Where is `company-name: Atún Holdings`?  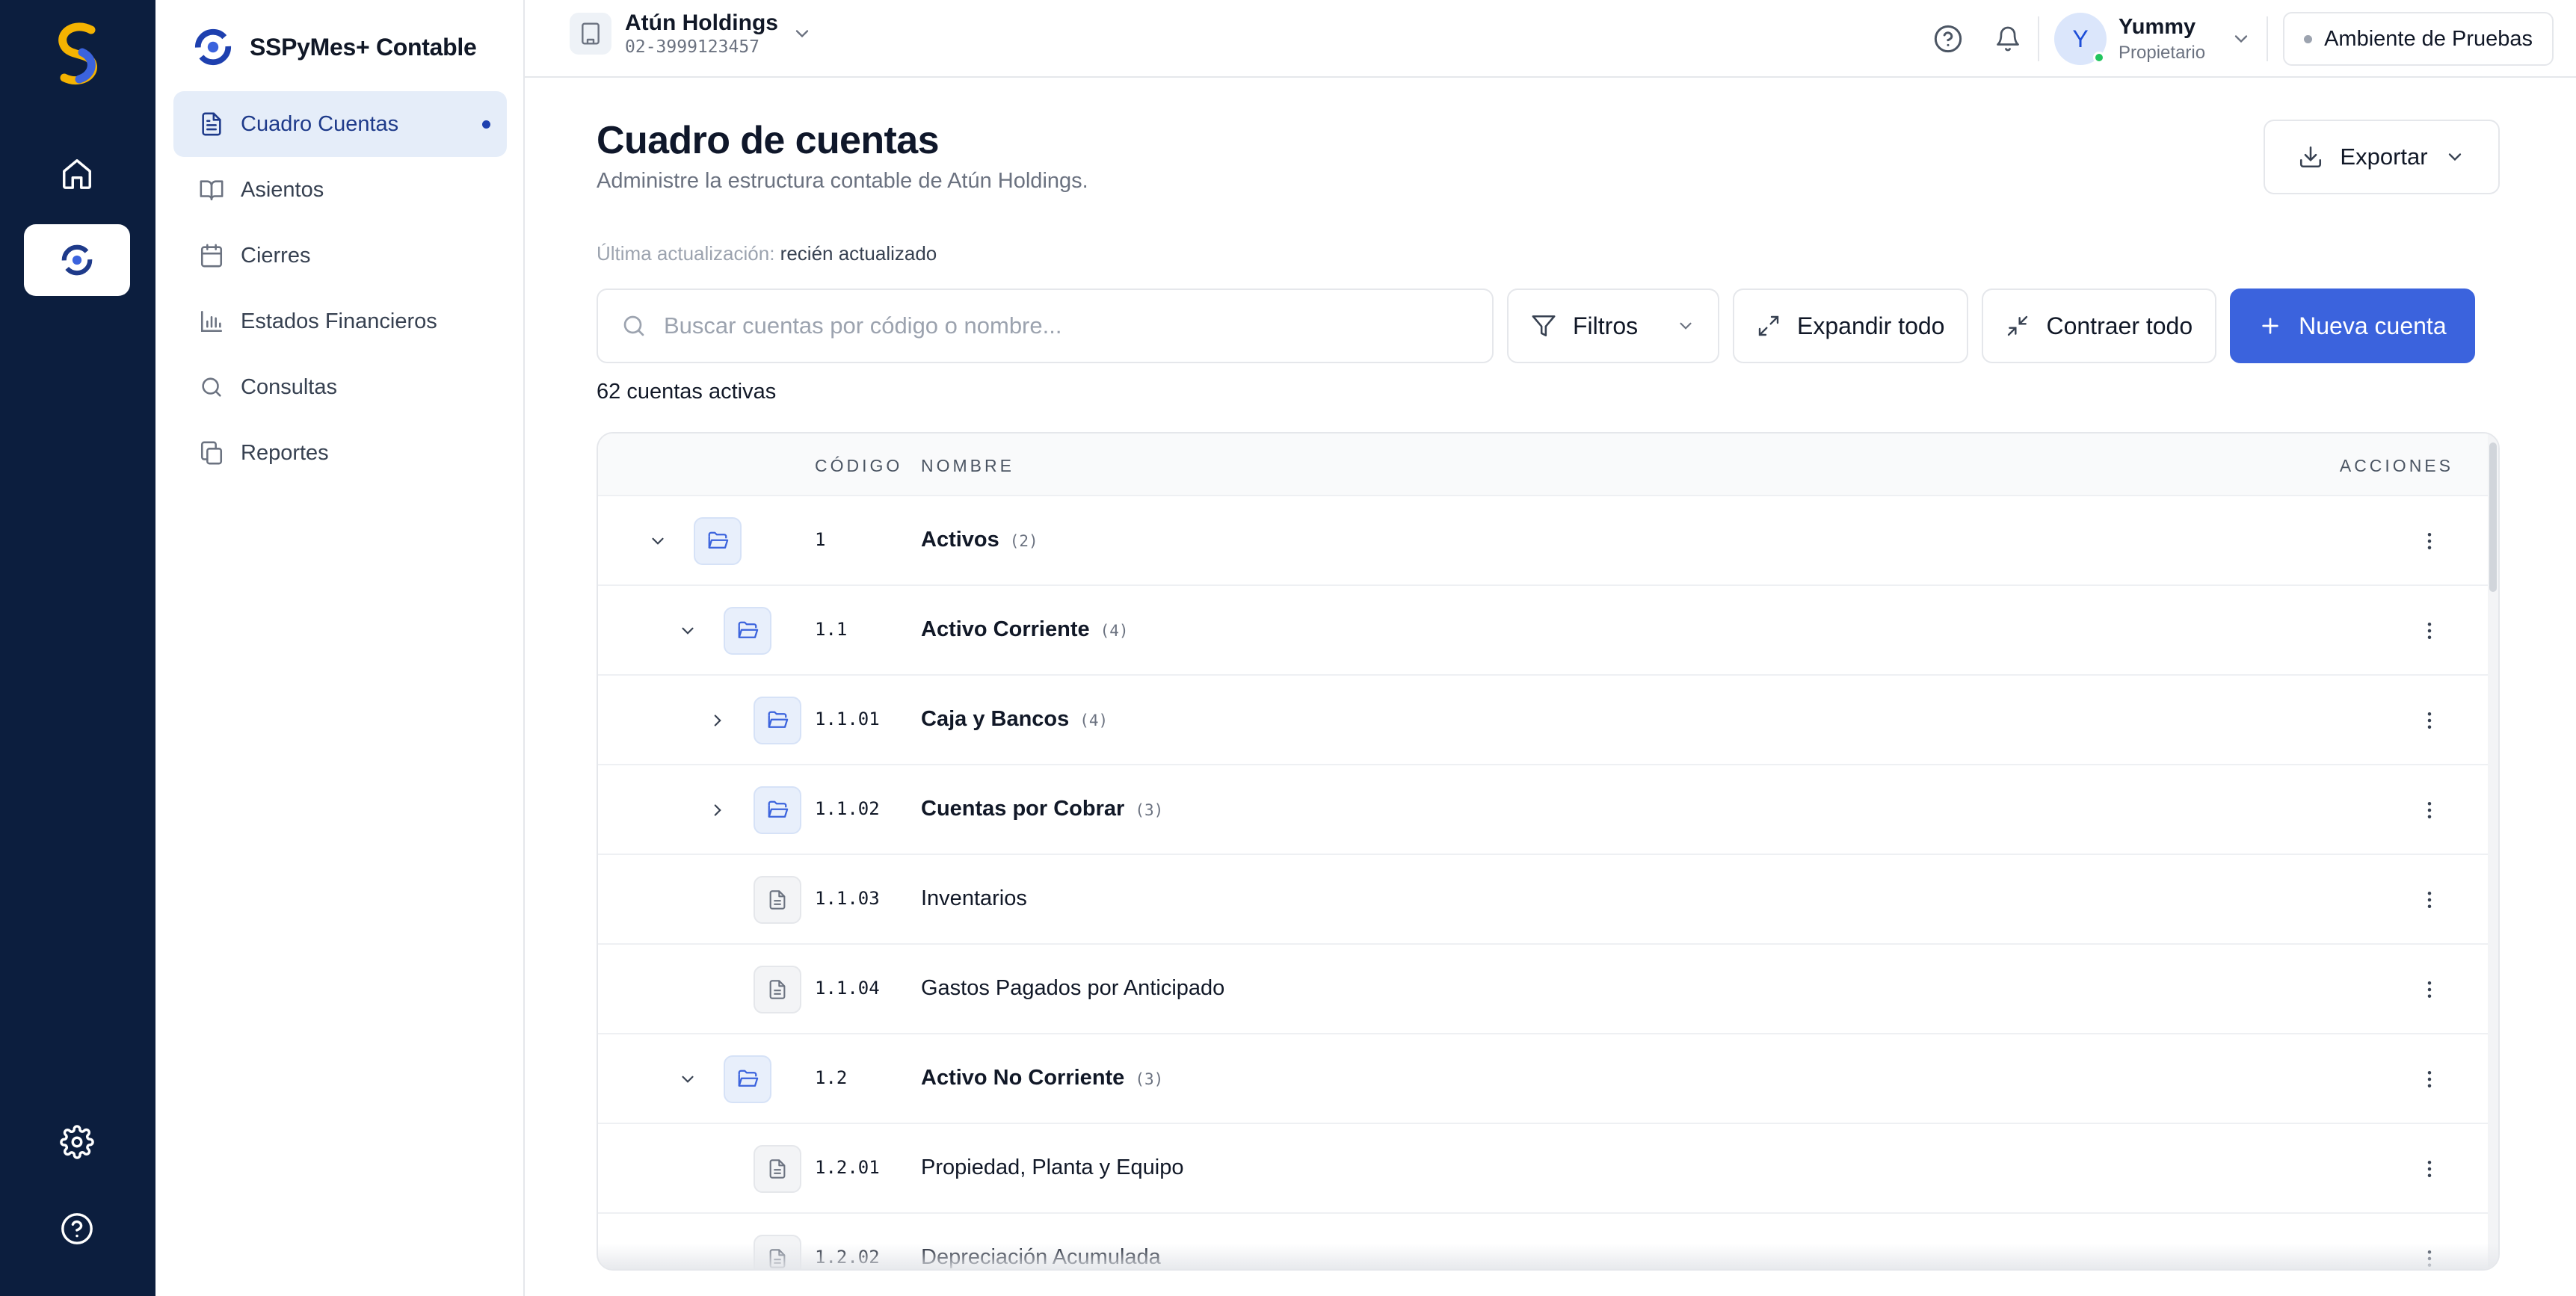 company-name: Atún Holdings is located at coordinates (701, 22).